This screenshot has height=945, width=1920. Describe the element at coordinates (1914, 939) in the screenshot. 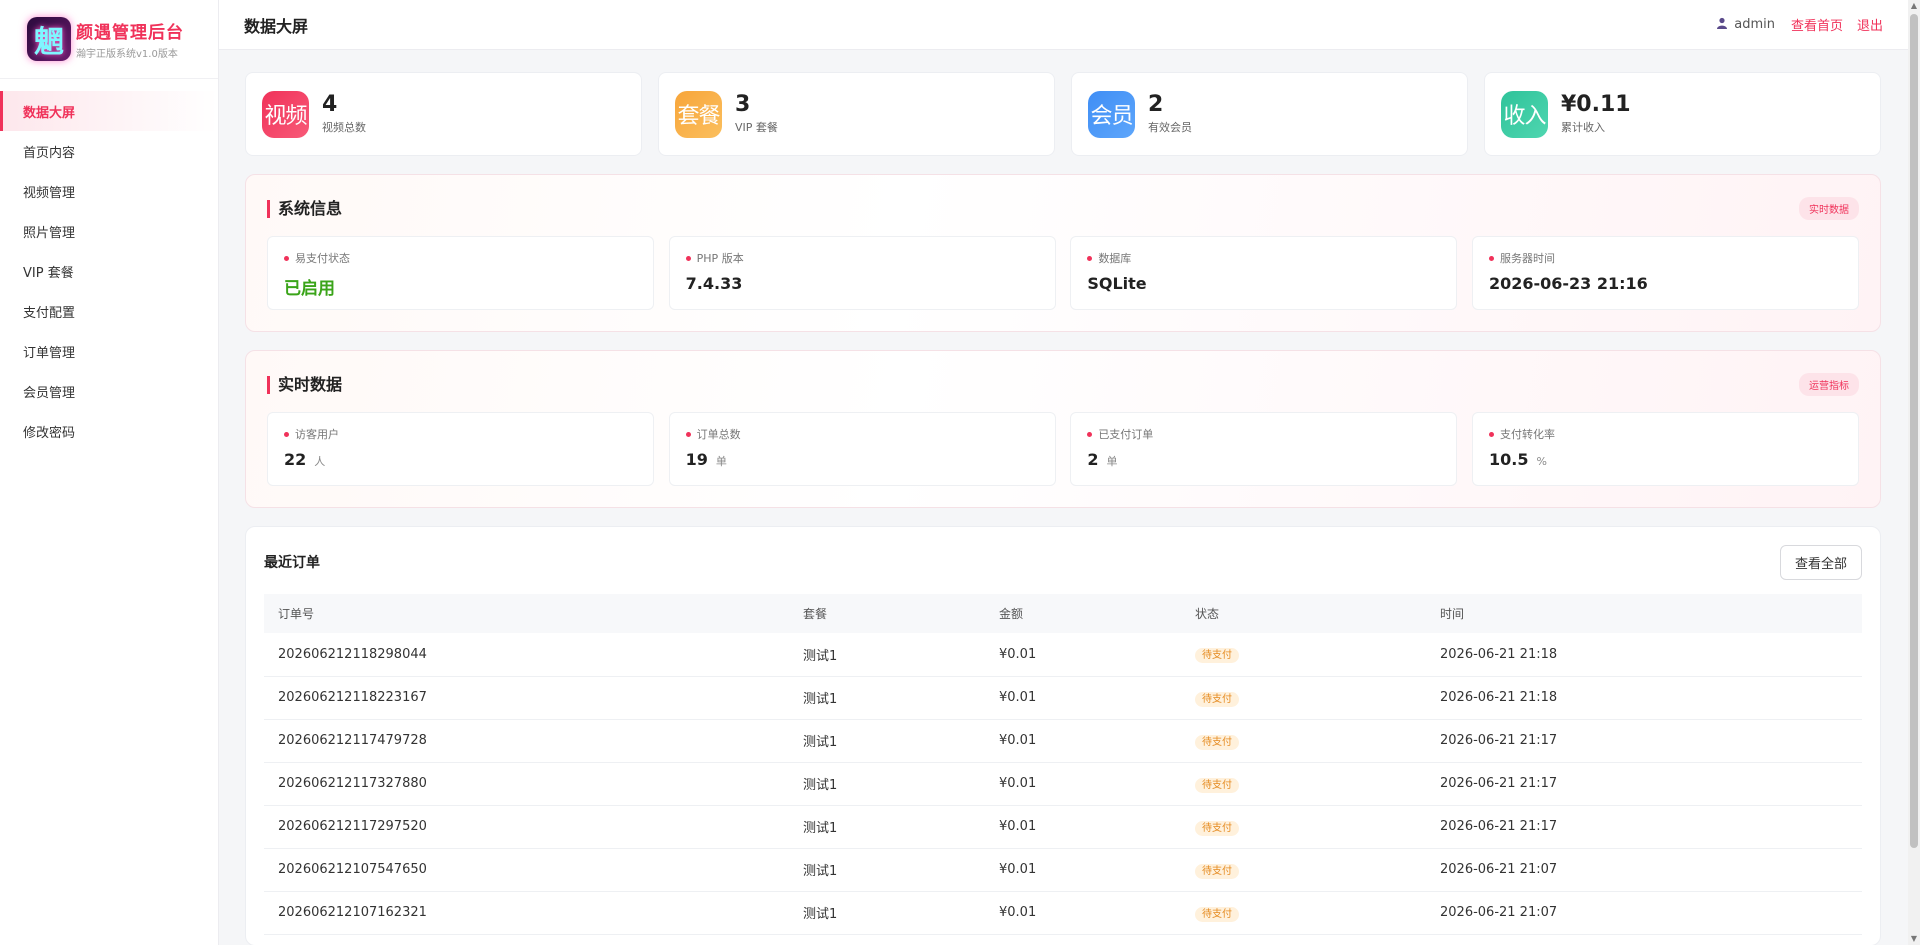

I see `scroll-down-icon: ▼` at that location.